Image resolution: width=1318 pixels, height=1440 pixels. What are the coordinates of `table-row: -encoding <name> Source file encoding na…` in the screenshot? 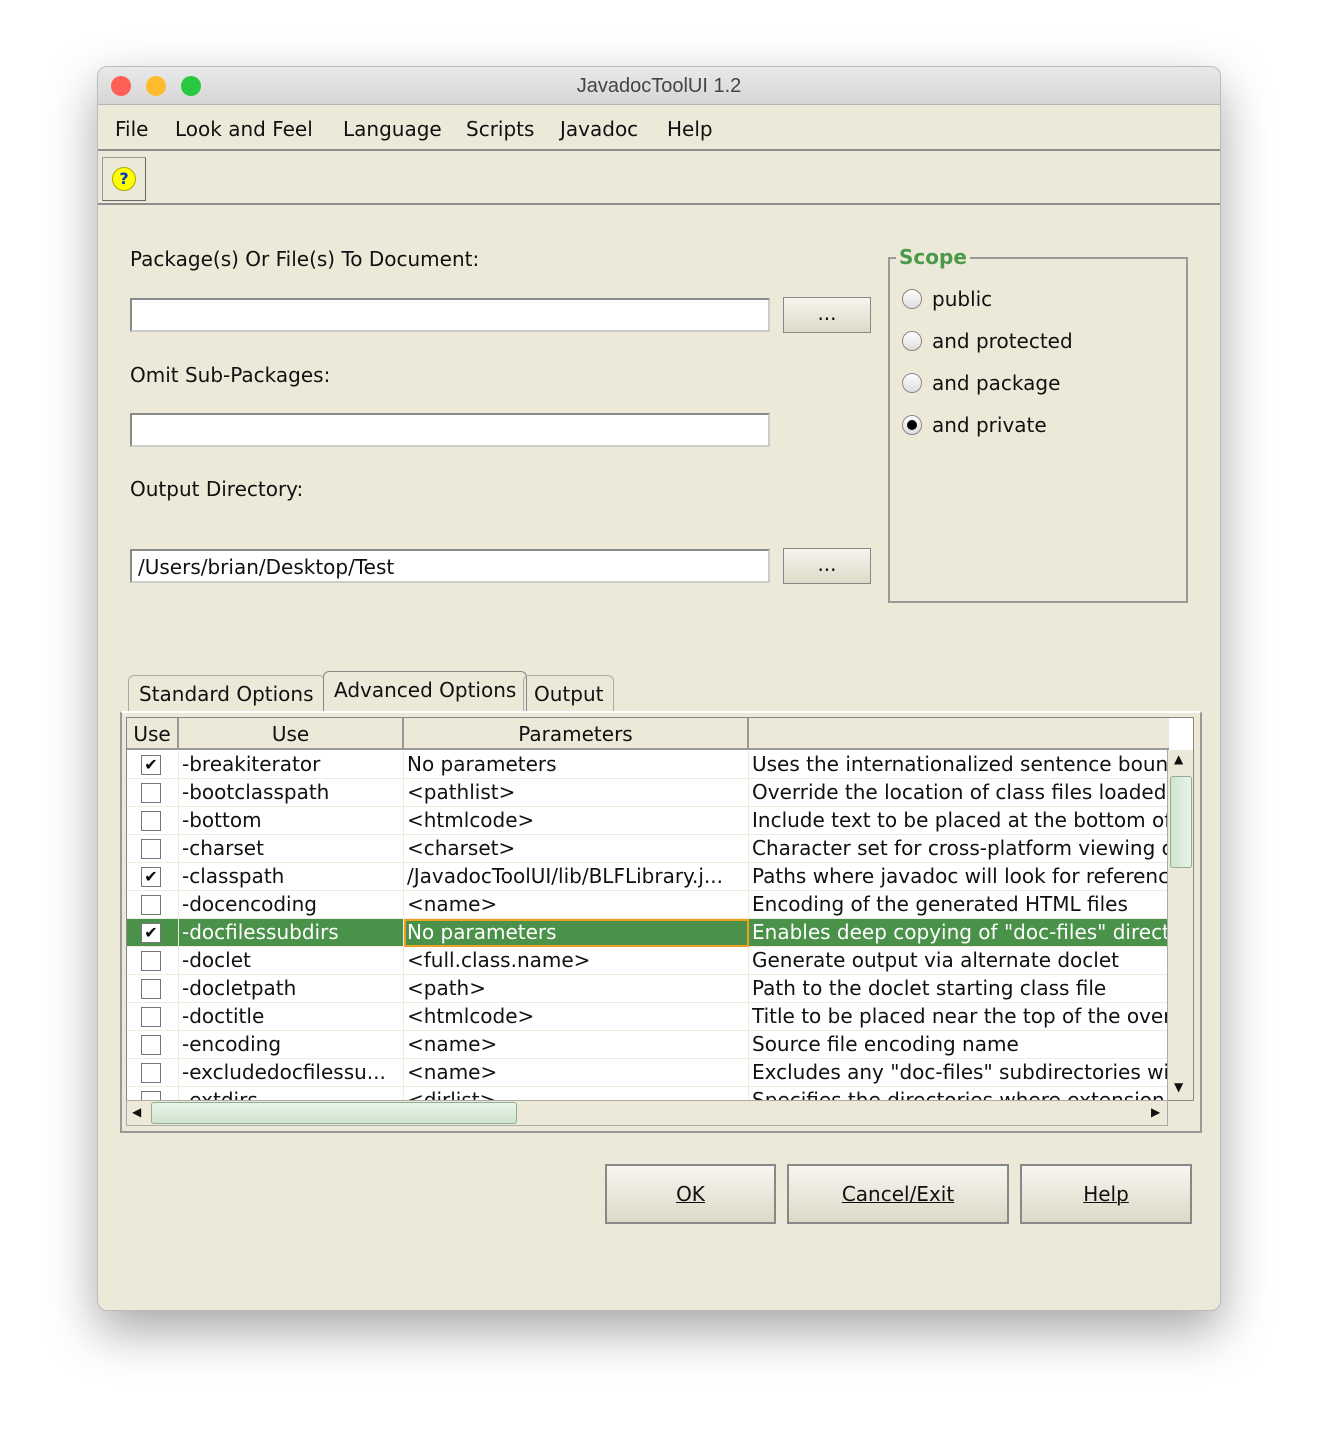 It's located at (648, 1045).